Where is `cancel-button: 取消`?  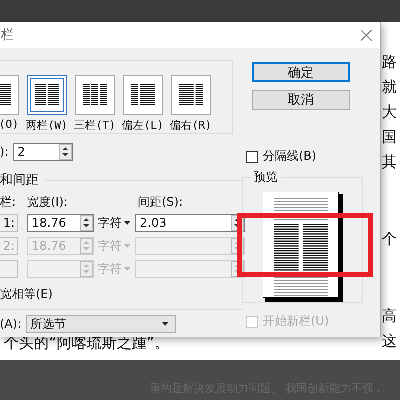
cancel-button: 取消 is located at coordinates (301, 100).